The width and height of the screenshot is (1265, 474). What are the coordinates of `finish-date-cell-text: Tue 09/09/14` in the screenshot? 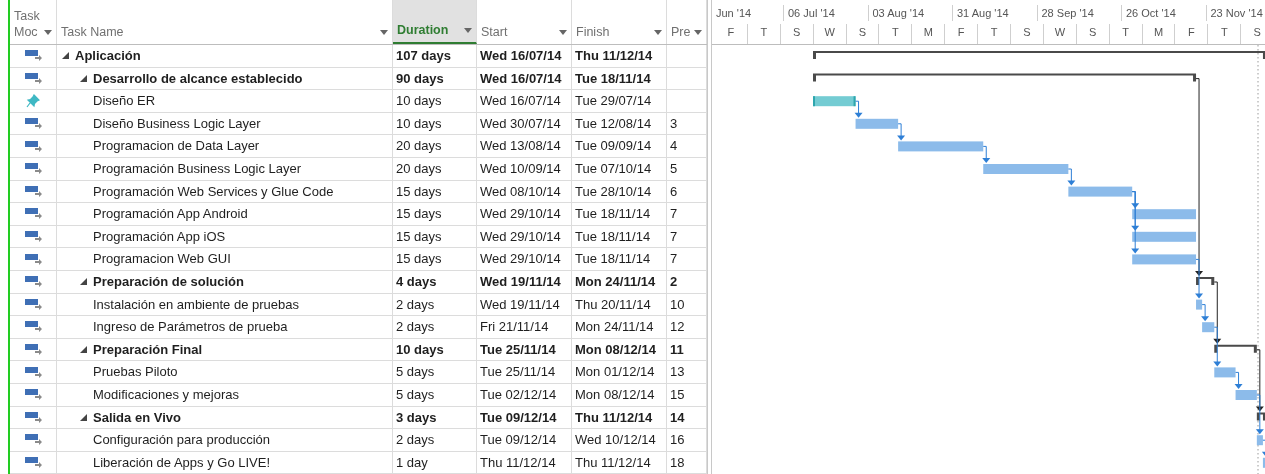 It's located at (613, 146).